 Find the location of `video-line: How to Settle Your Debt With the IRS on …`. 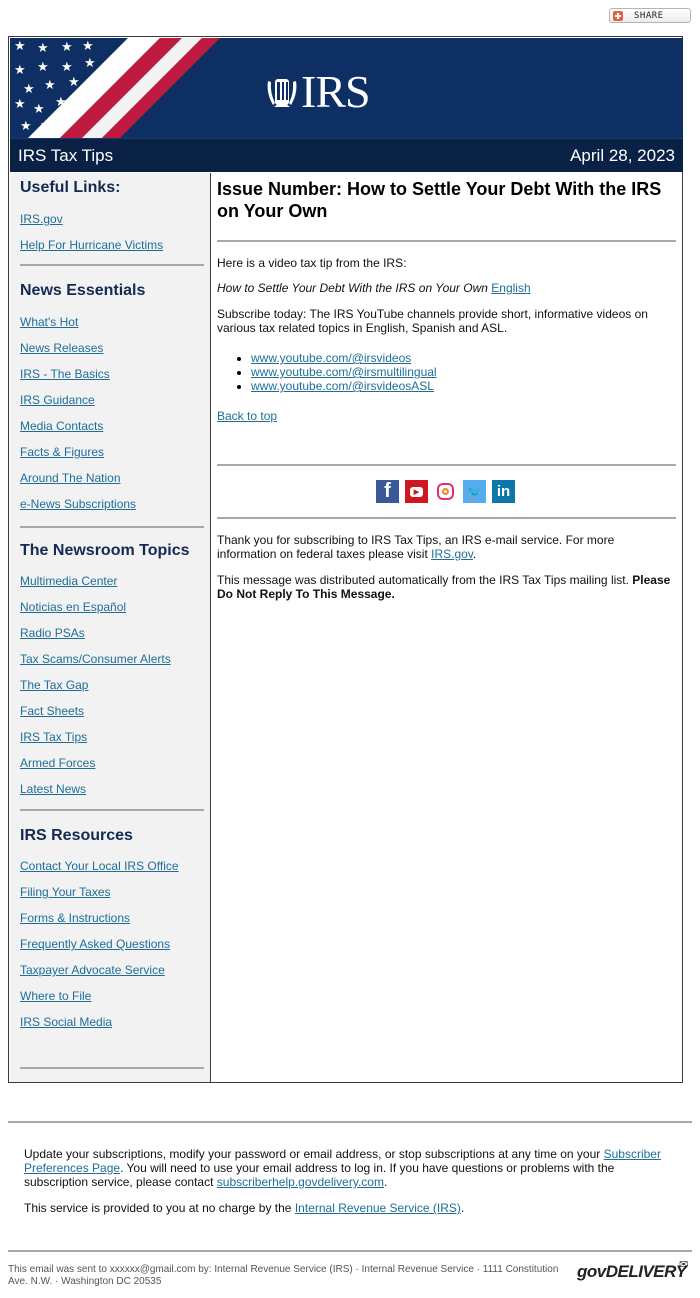

video-line: How to Settle Your Debt With the IRS on … is located at coordinates (444, 288).